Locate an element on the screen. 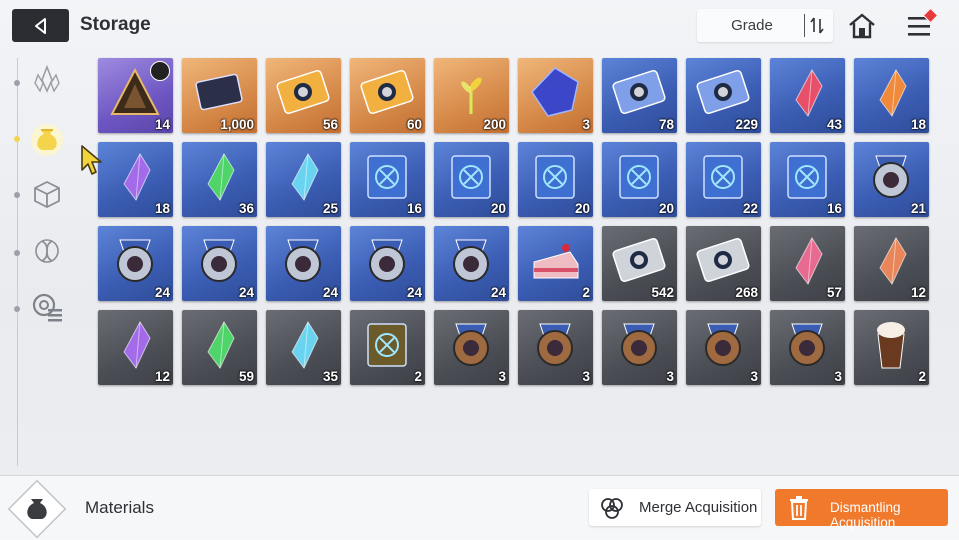  sidebar-item-modules is located at coordinates (47, 307).